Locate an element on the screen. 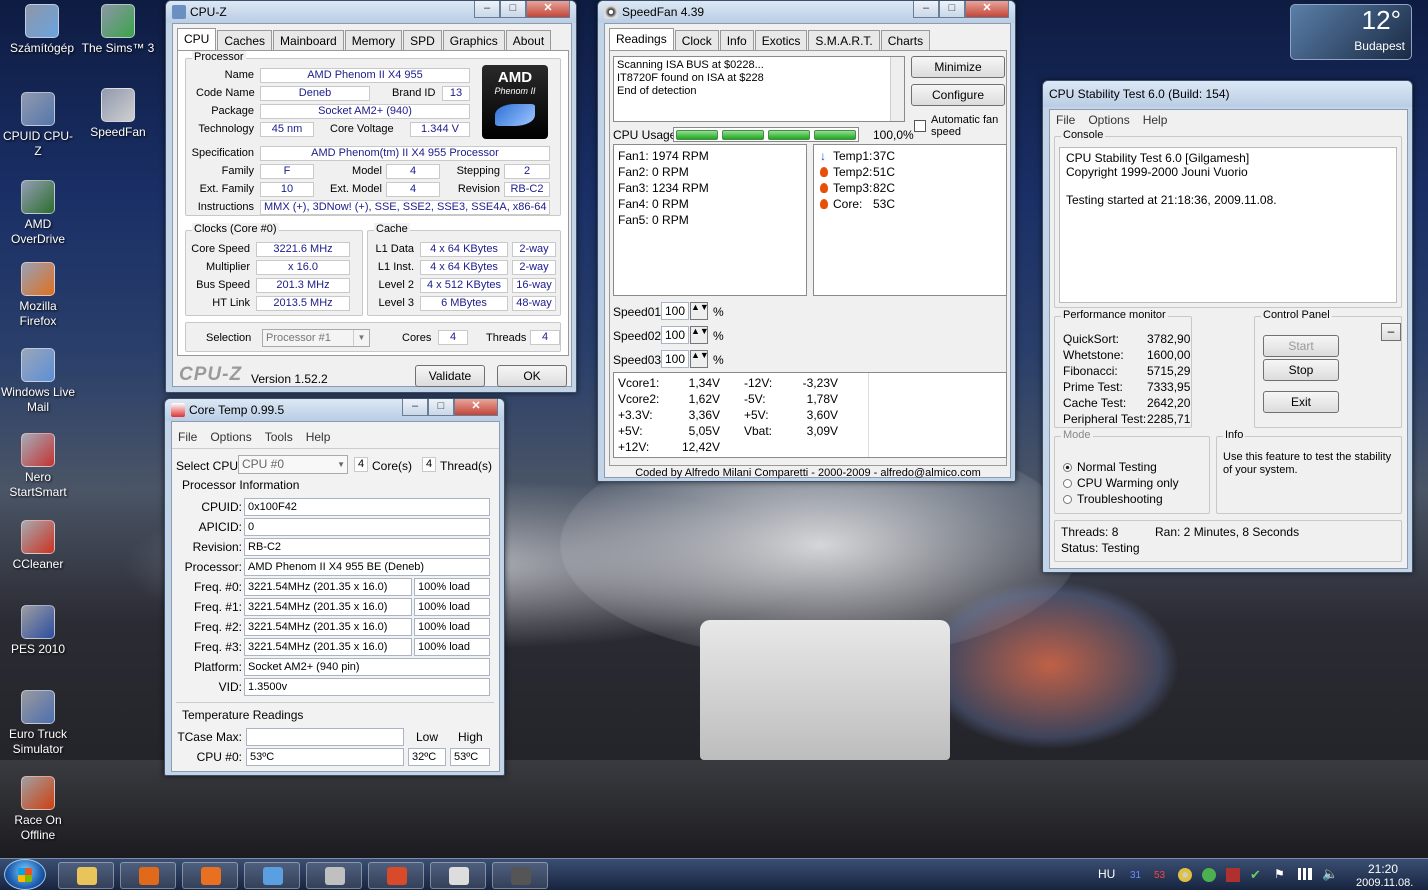 This screenshot has height=890, width=1428. desktop-shortcut: Mozilla Firefox is located at coordinates (38, 295).